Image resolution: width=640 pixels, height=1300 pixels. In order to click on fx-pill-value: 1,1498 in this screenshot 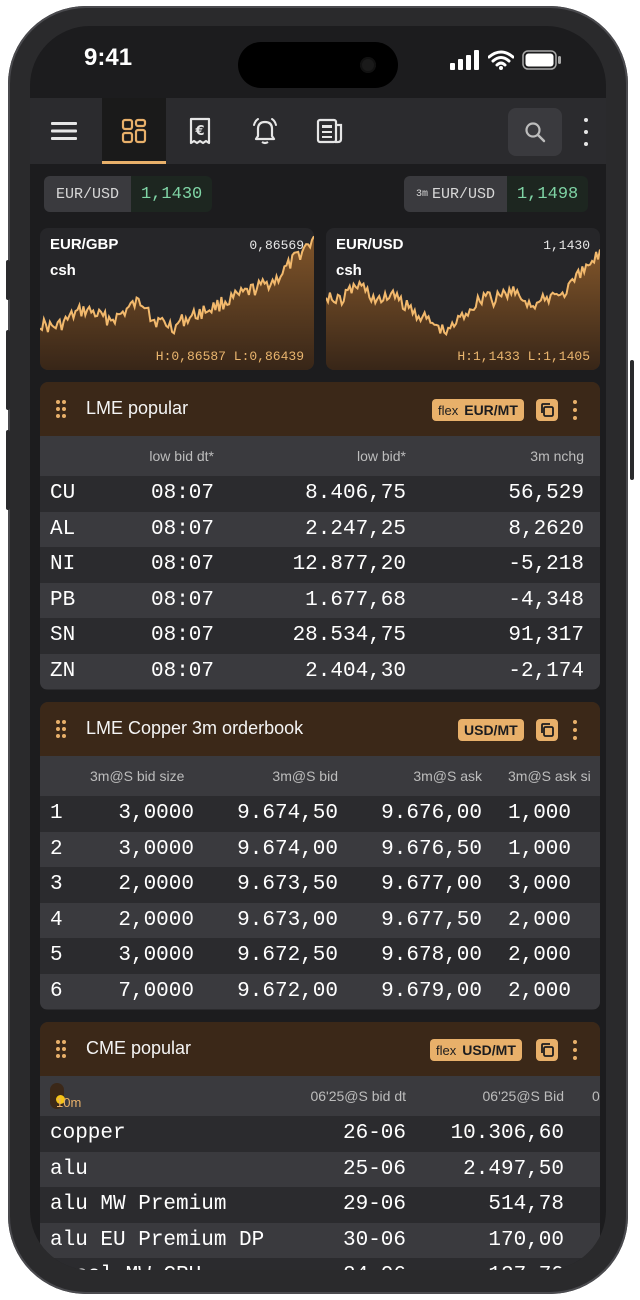, I will do `click(548, 194)`.